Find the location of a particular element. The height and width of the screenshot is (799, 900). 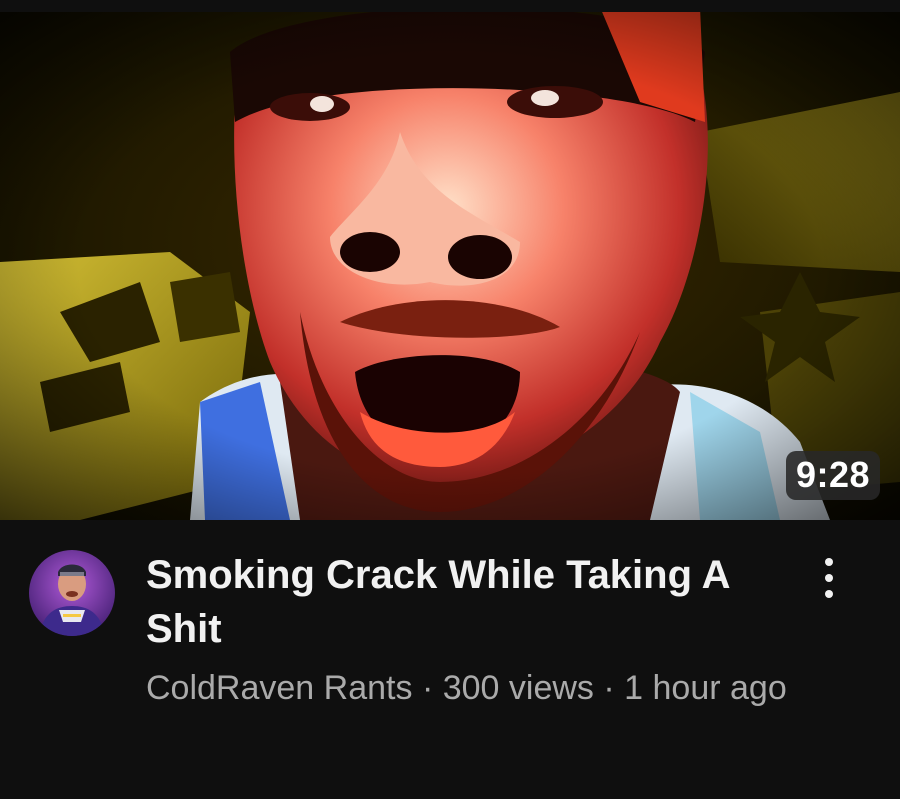

view-count: 300 views is located at coordinates (518, 688).